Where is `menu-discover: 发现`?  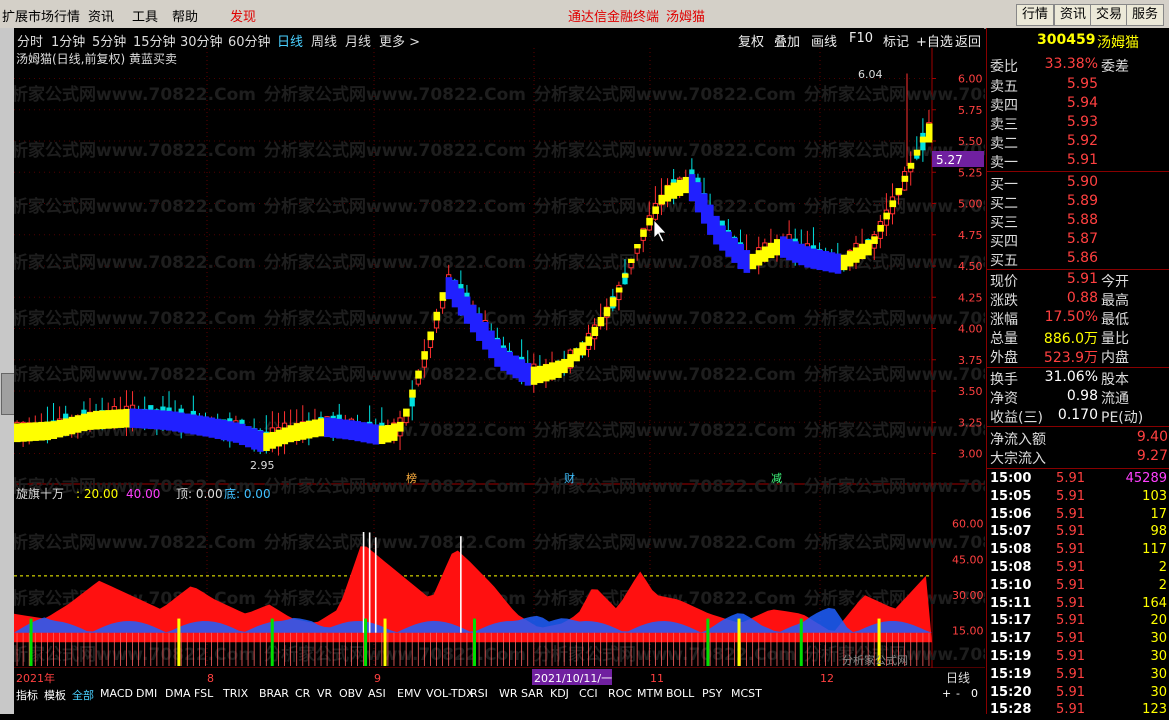
menu-discover: 发现 is located at coordinates (243, 15).